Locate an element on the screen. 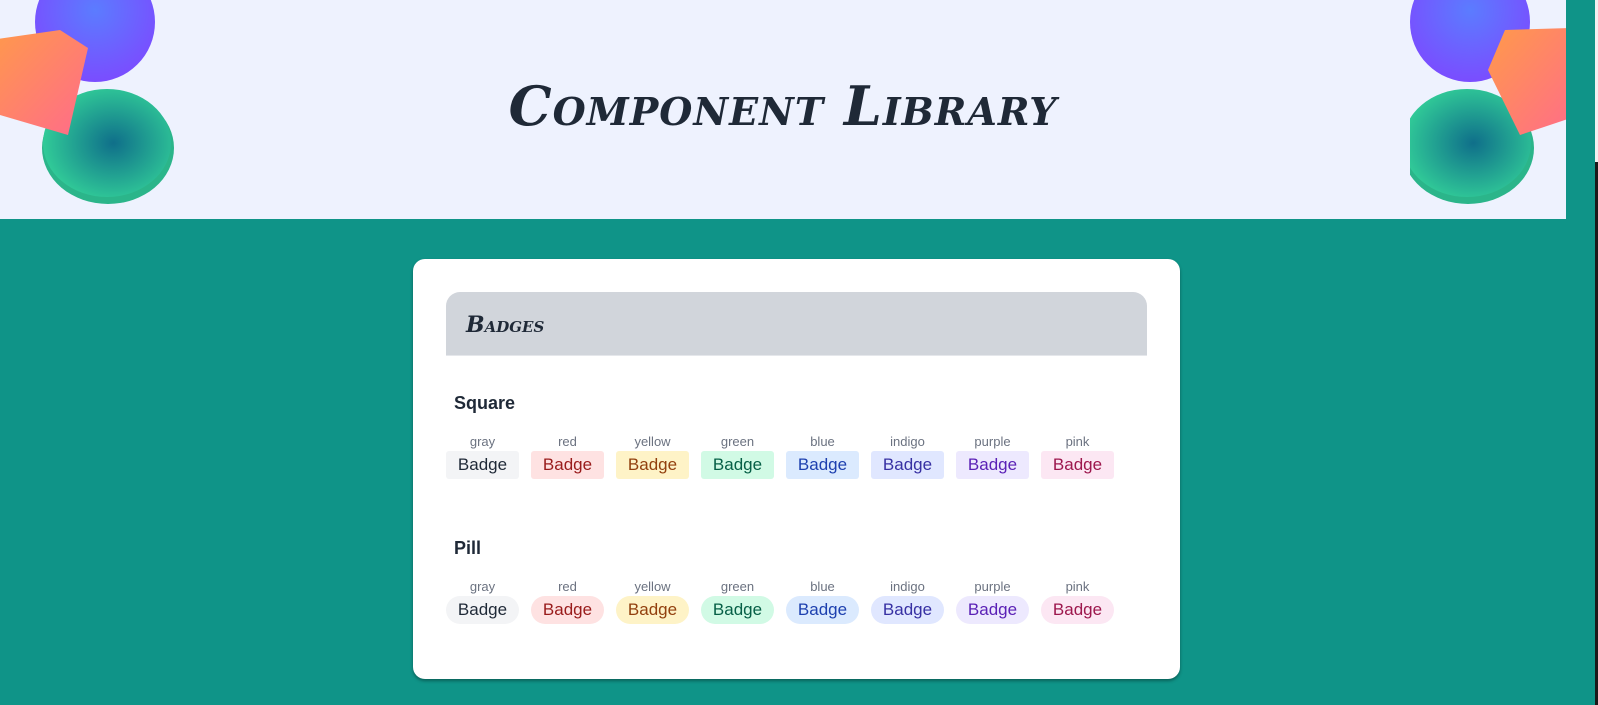 The image size is (1598, 705). card-header: Badges is located at coordinates (796, 324).